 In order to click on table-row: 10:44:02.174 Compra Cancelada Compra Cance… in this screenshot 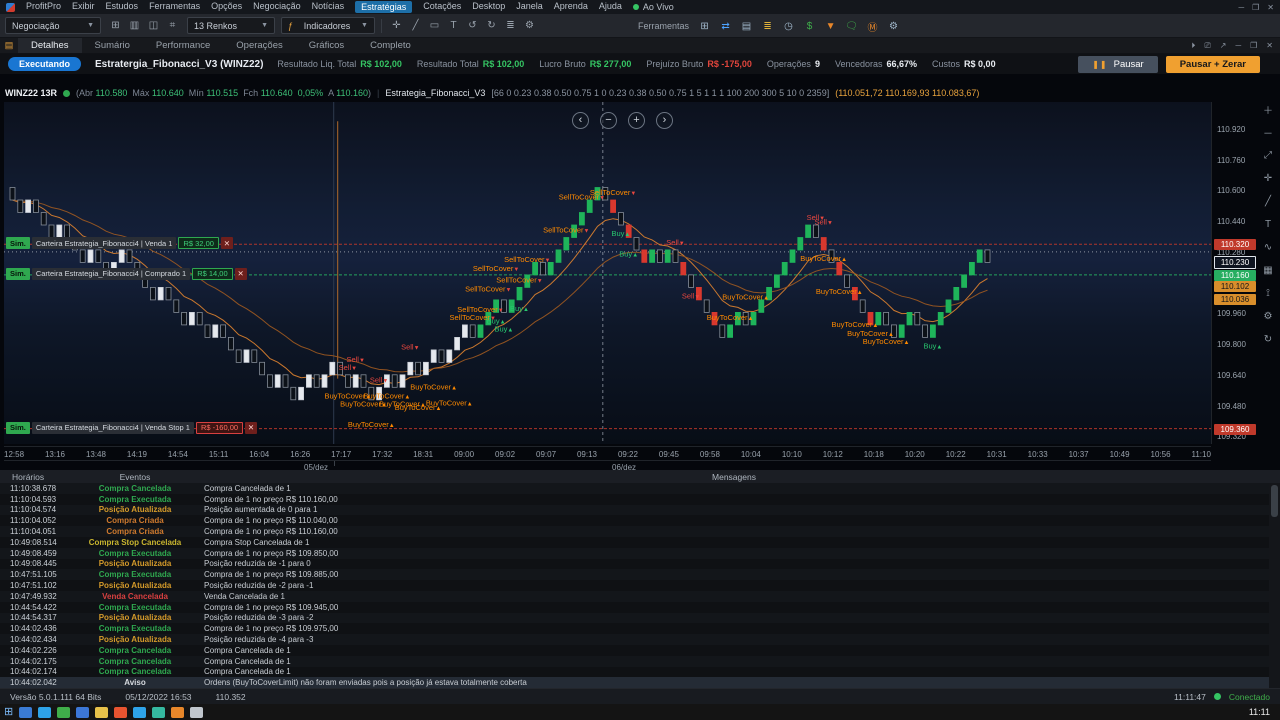, I will do `click(640, 672)`.